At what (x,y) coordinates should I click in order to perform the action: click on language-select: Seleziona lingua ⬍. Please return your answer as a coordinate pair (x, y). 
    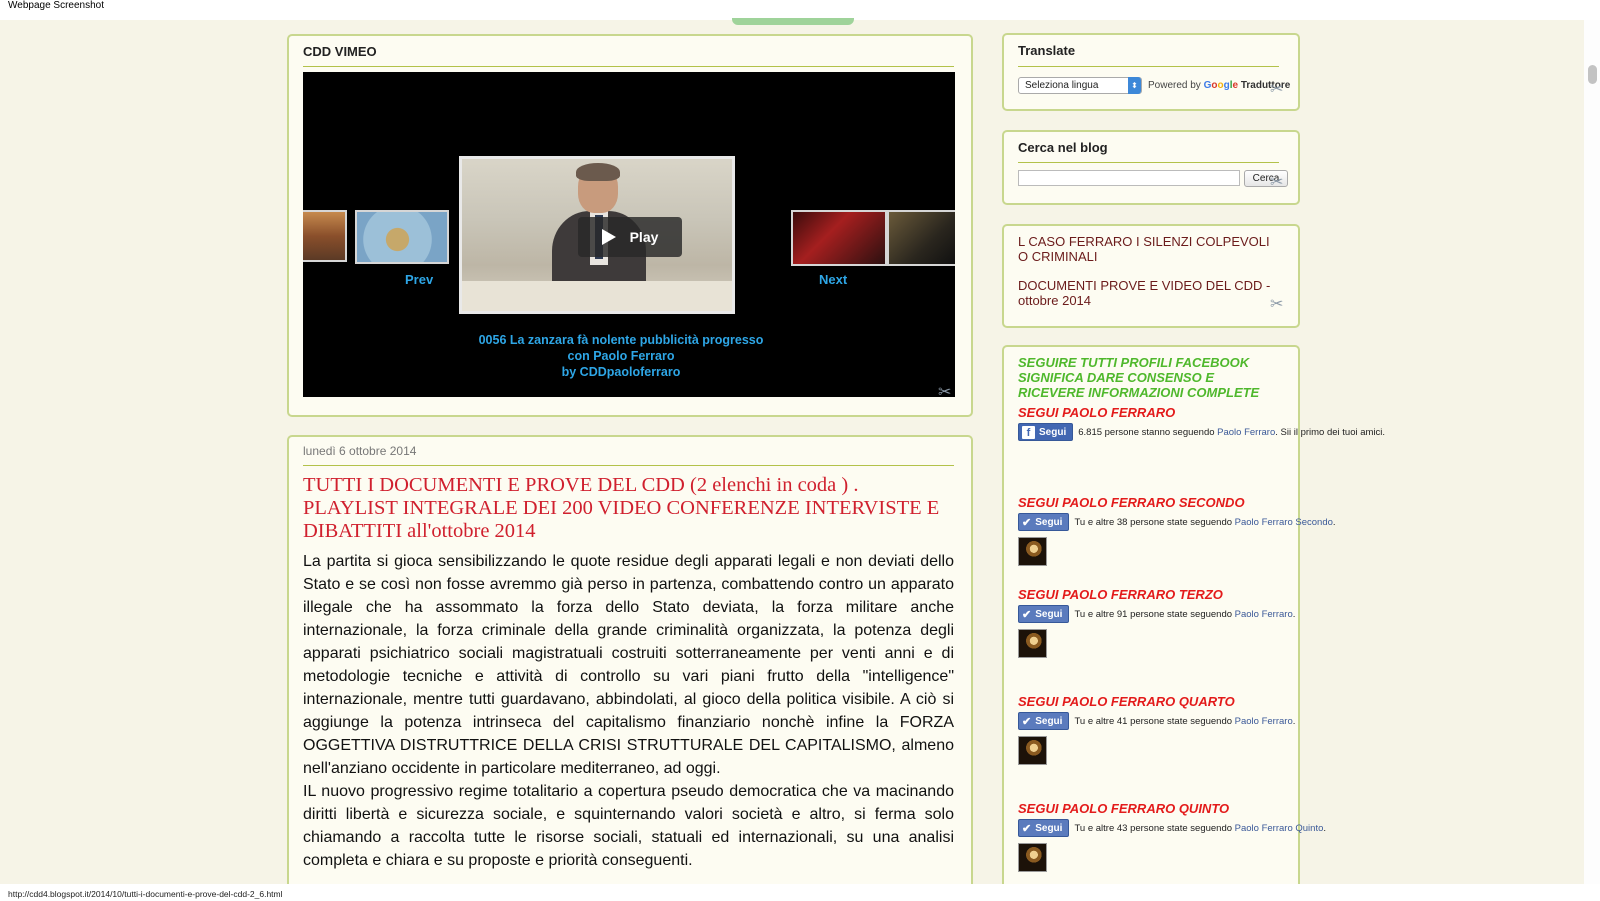
    Looking at the image, I should click on (1080, 85).